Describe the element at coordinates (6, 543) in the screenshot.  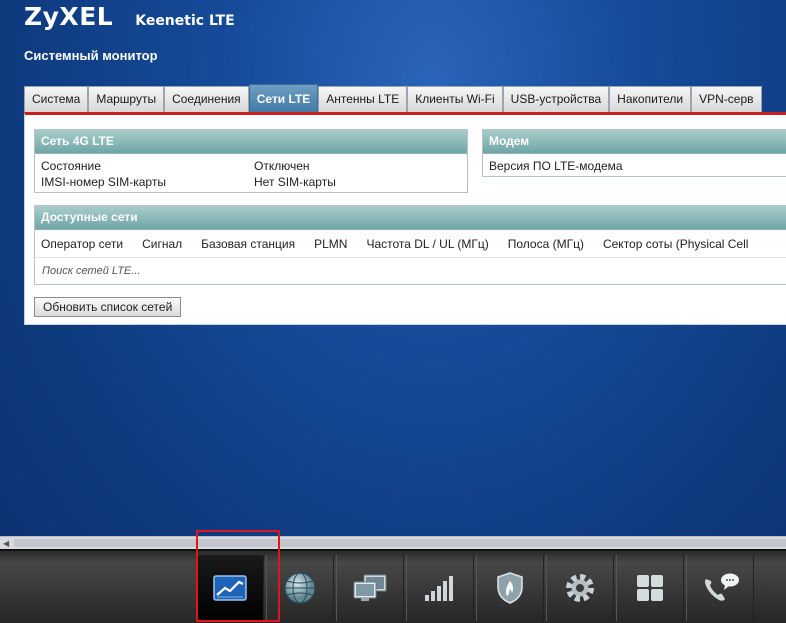
I see `scroll-left-icon: ◀` at that location.